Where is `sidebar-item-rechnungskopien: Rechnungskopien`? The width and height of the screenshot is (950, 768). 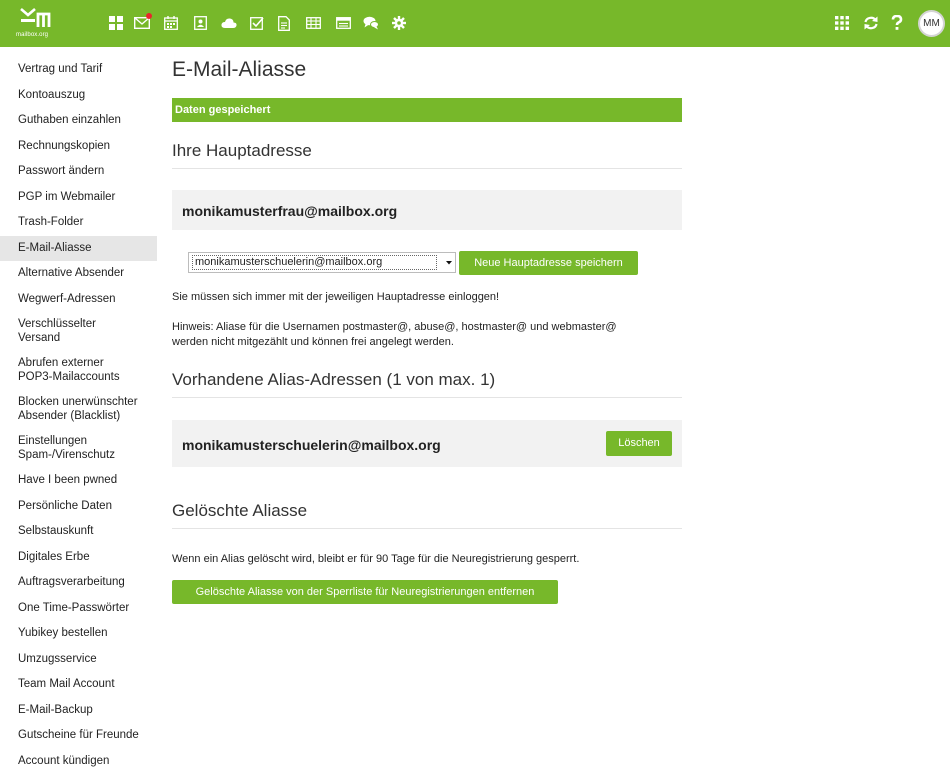 sidebar-item-rechnungskopien: Rechnungskopien is located at coordinates (78, 147).